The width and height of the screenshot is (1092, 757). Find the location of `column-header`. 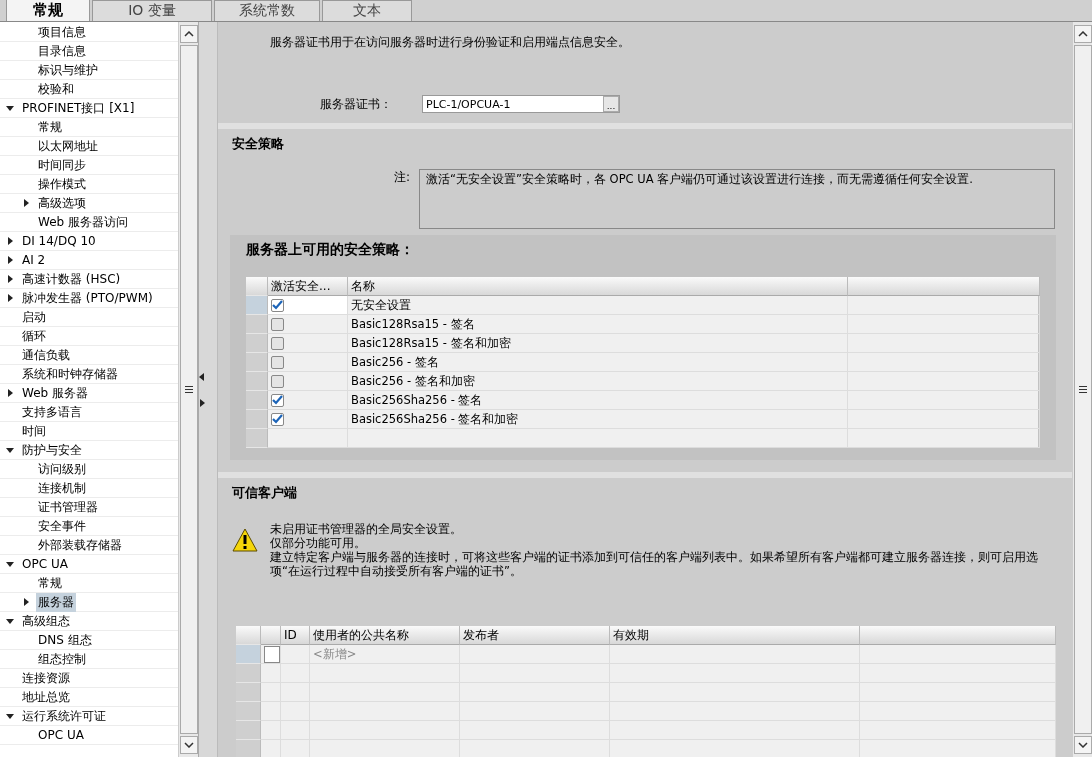

column-header is located at coordinates (271, 635).